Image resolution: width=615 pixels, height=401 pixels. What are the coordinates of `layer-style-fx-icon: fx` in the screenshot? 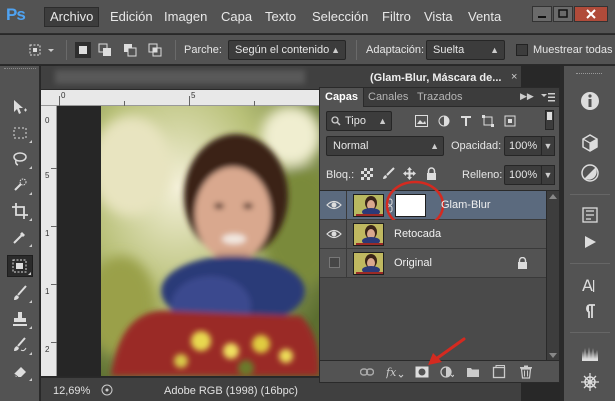 It's located at (395, 372).